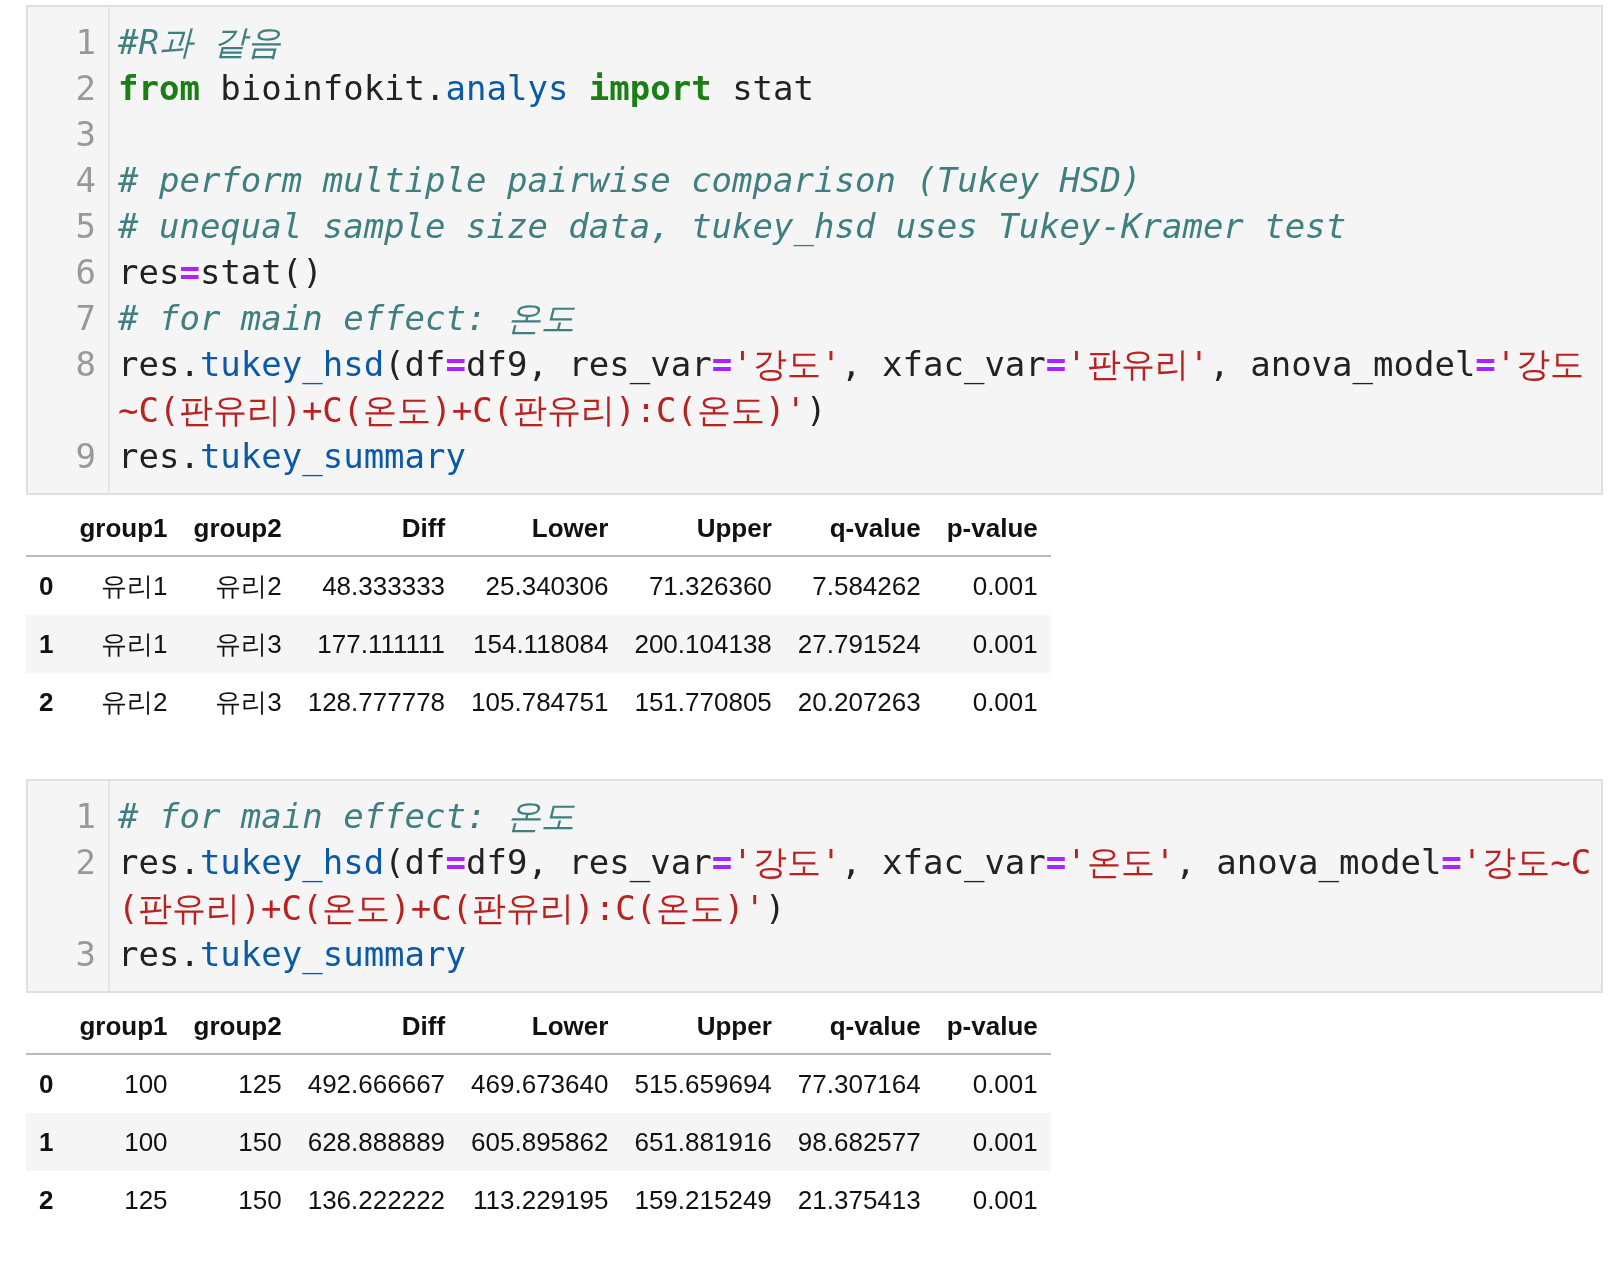 This screenshot has width=1618, height=1262. I want to click on table-cell: 113.229195, so click(541, 1200).